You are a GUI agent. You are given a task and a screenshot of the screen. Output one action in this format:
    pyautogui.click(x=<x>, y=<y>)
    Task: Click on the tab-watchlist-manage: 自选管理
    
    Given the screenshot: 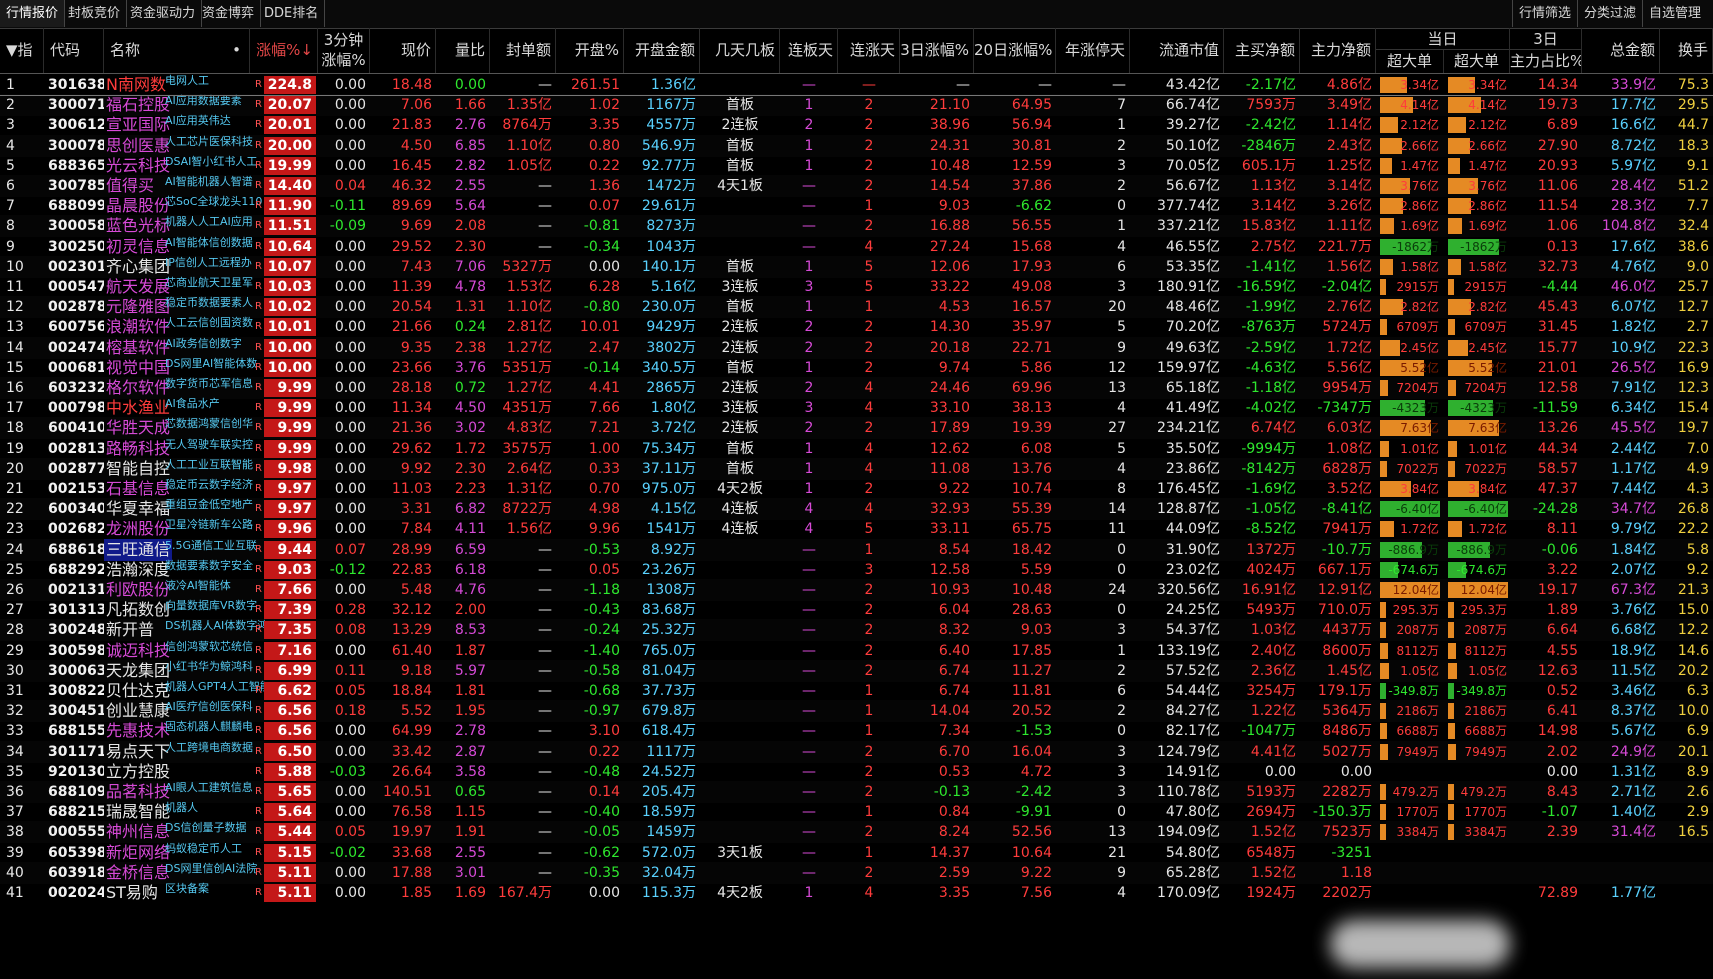 What is the action you would take?
    pyautogui.click(x=1674, y=13)
    